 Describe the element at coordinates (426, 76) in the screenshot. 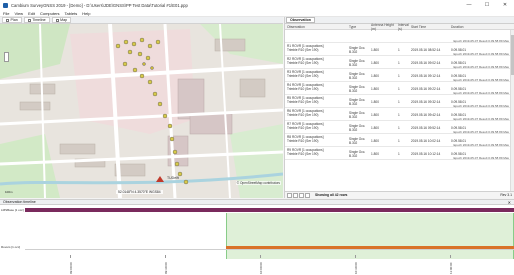

I see `obs-start: 2019.05.16 09:12:14` at that location.